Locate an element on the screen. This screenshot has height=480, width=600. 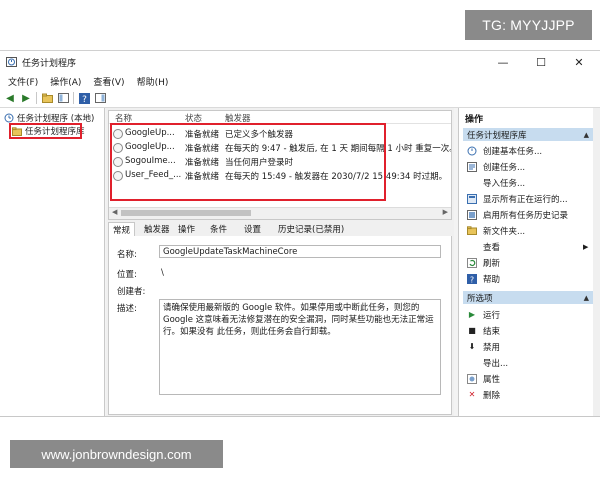
action-refresh: 刷新 is located at coordinates (483, 262).